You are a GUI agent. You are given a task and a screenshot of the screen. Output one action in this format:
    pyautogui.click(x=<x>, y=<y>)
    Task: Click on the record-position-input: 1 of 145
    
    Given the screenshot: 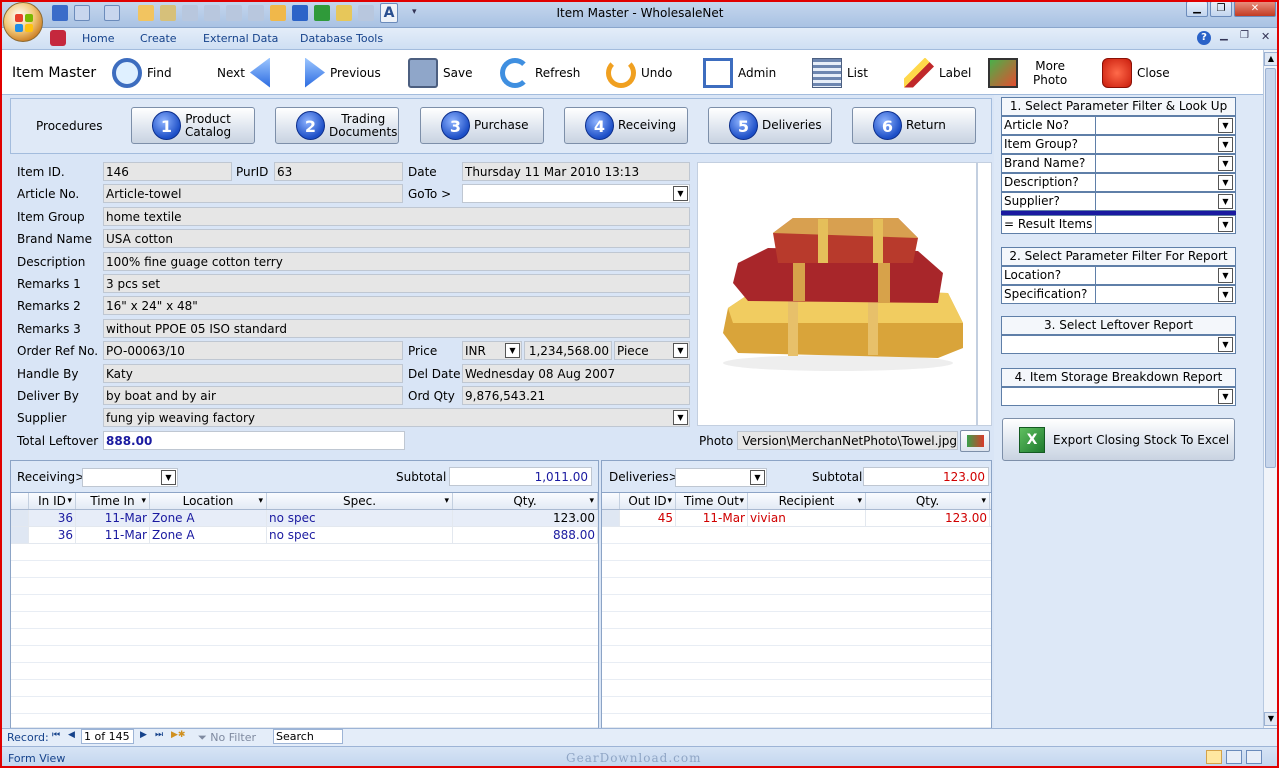 What is the action you would take?
    pyautogui.click(x=107, y=736)
    